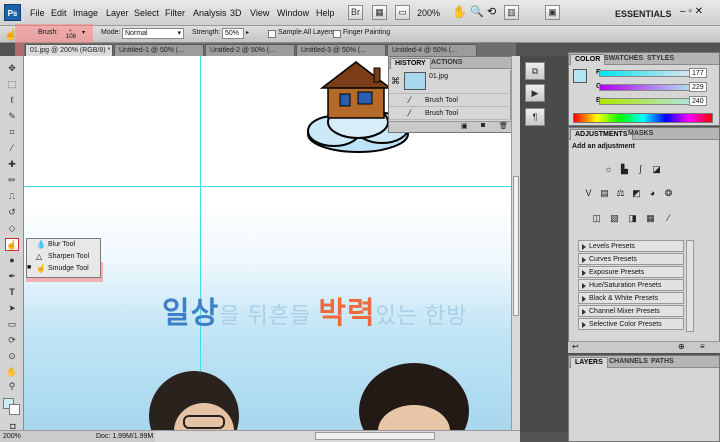 This screenshot has width=720, height=442. Describe the element at coordinates (604, 193) in the screenshot. I see `hue-saturation-icon: ▤` at that location.